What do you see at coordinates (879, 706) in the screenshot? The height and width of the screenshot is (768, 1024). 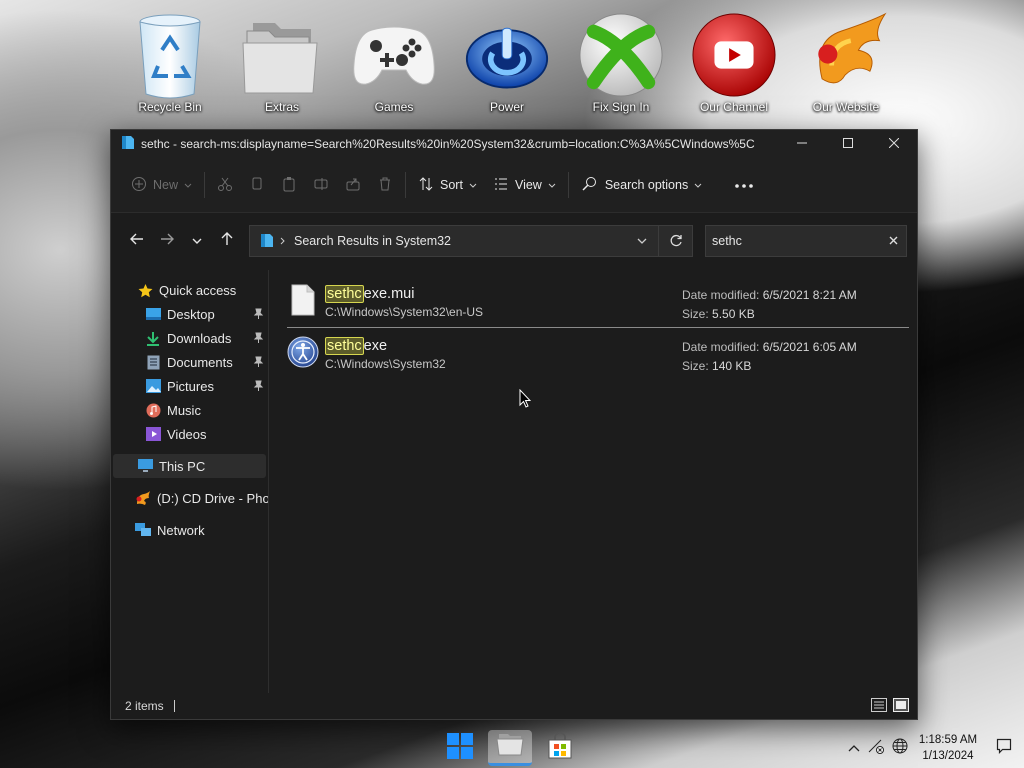 I see `details-view-button` at bounding box center [879, 706].